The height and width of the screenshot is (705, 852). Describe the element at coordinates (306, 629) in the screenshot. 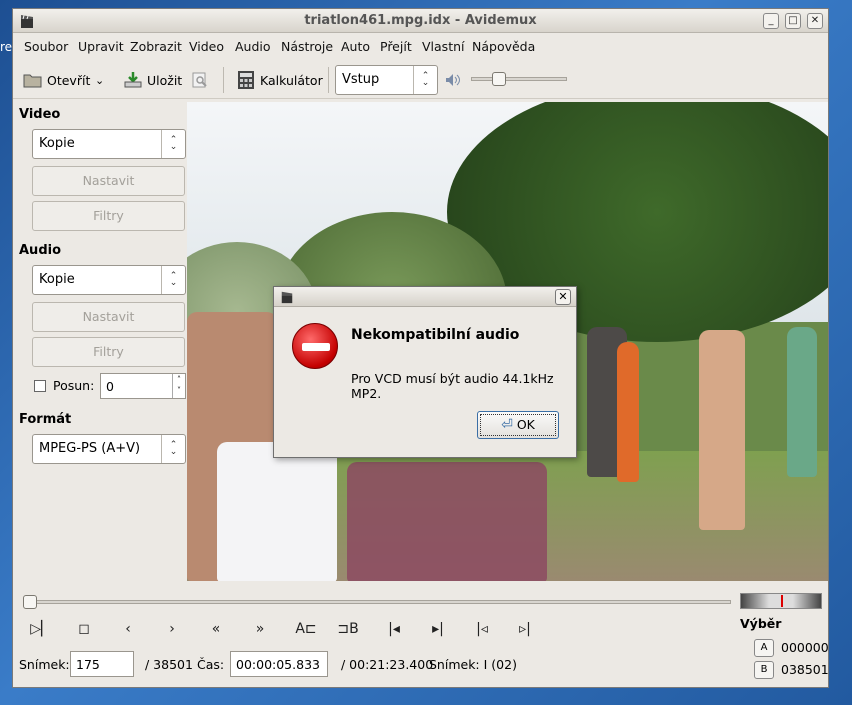

I see `set-marker-a-button: A⊏` at that location.